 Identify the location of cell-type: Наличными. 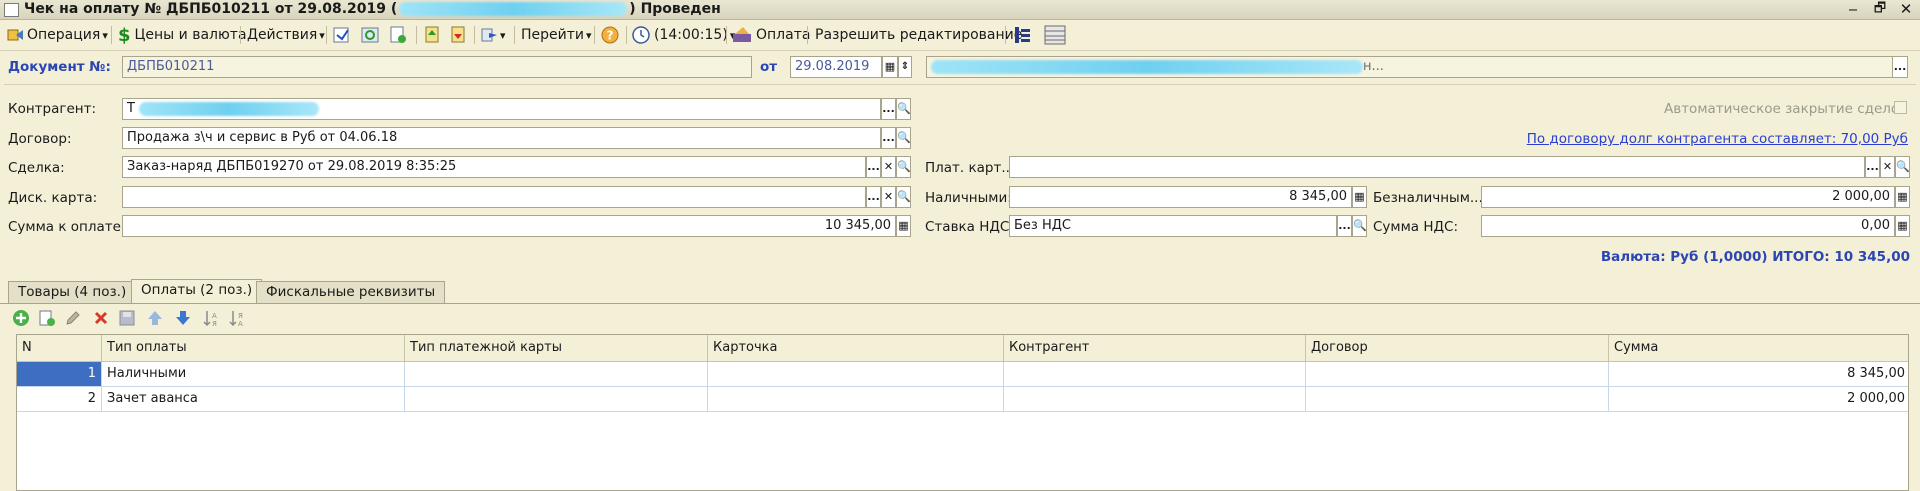
(253, 374).